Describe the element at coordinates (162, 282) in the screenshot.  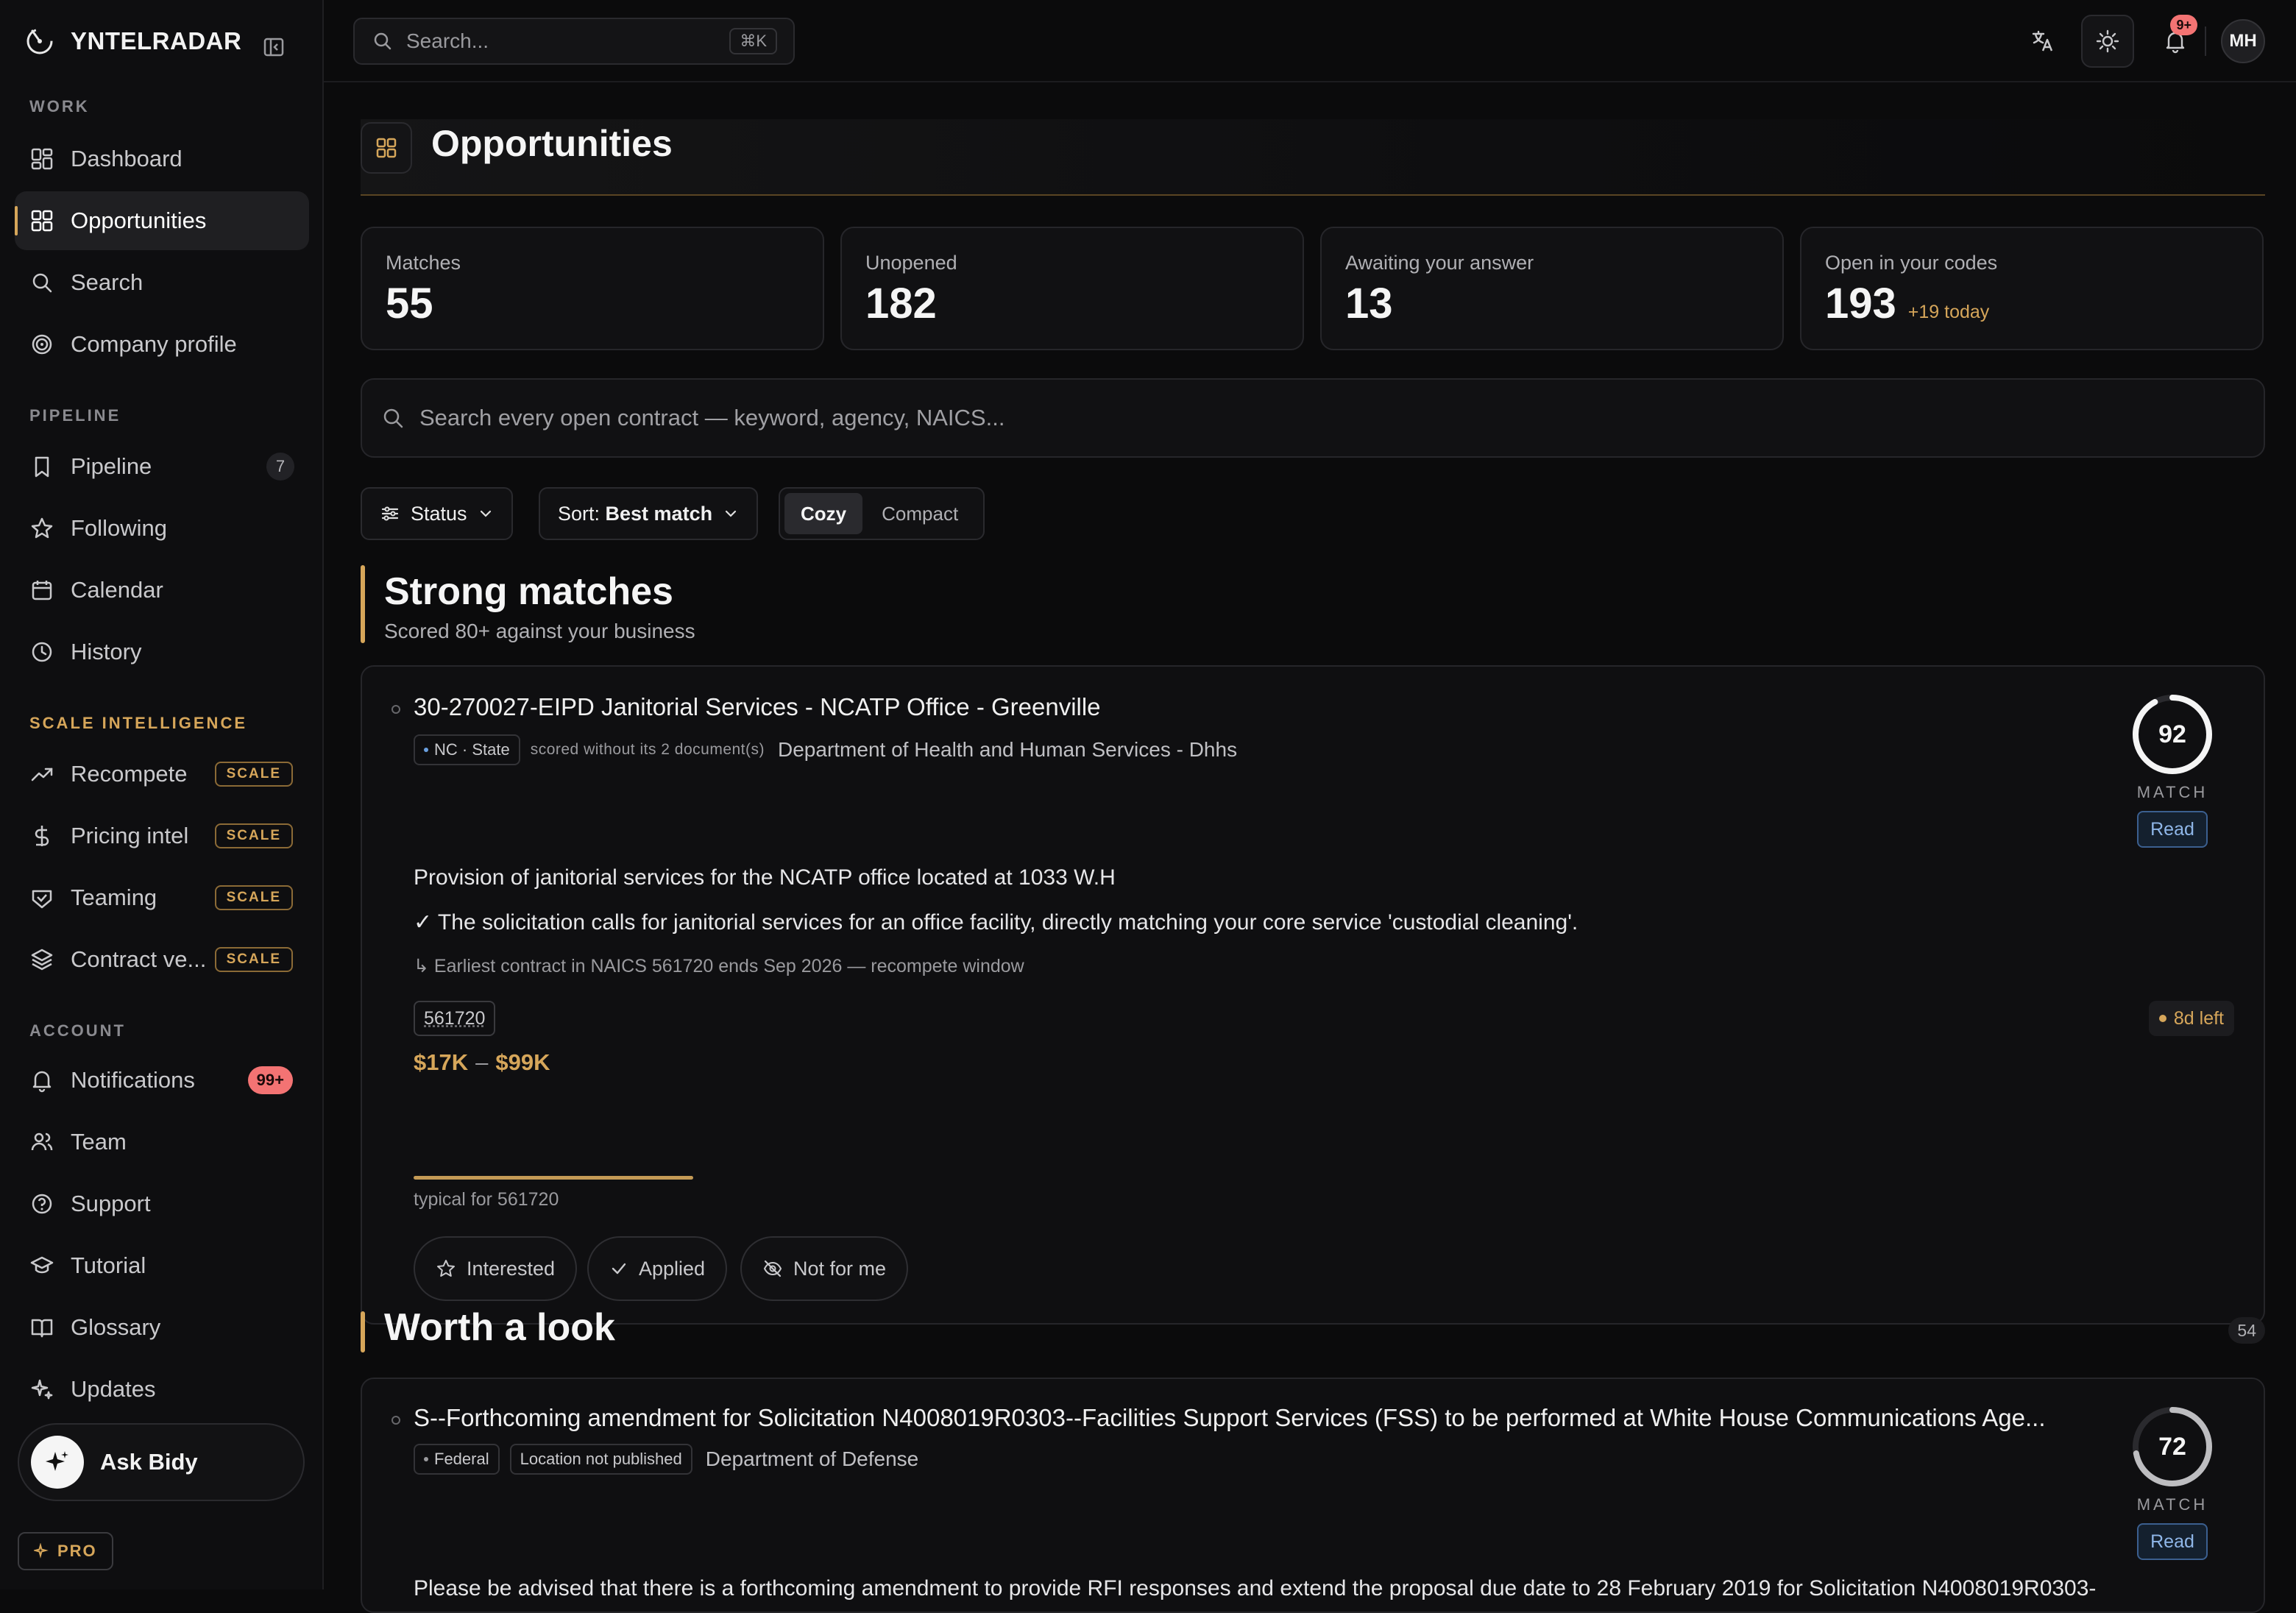
I see `sidebar-item-search: Search` at that location.